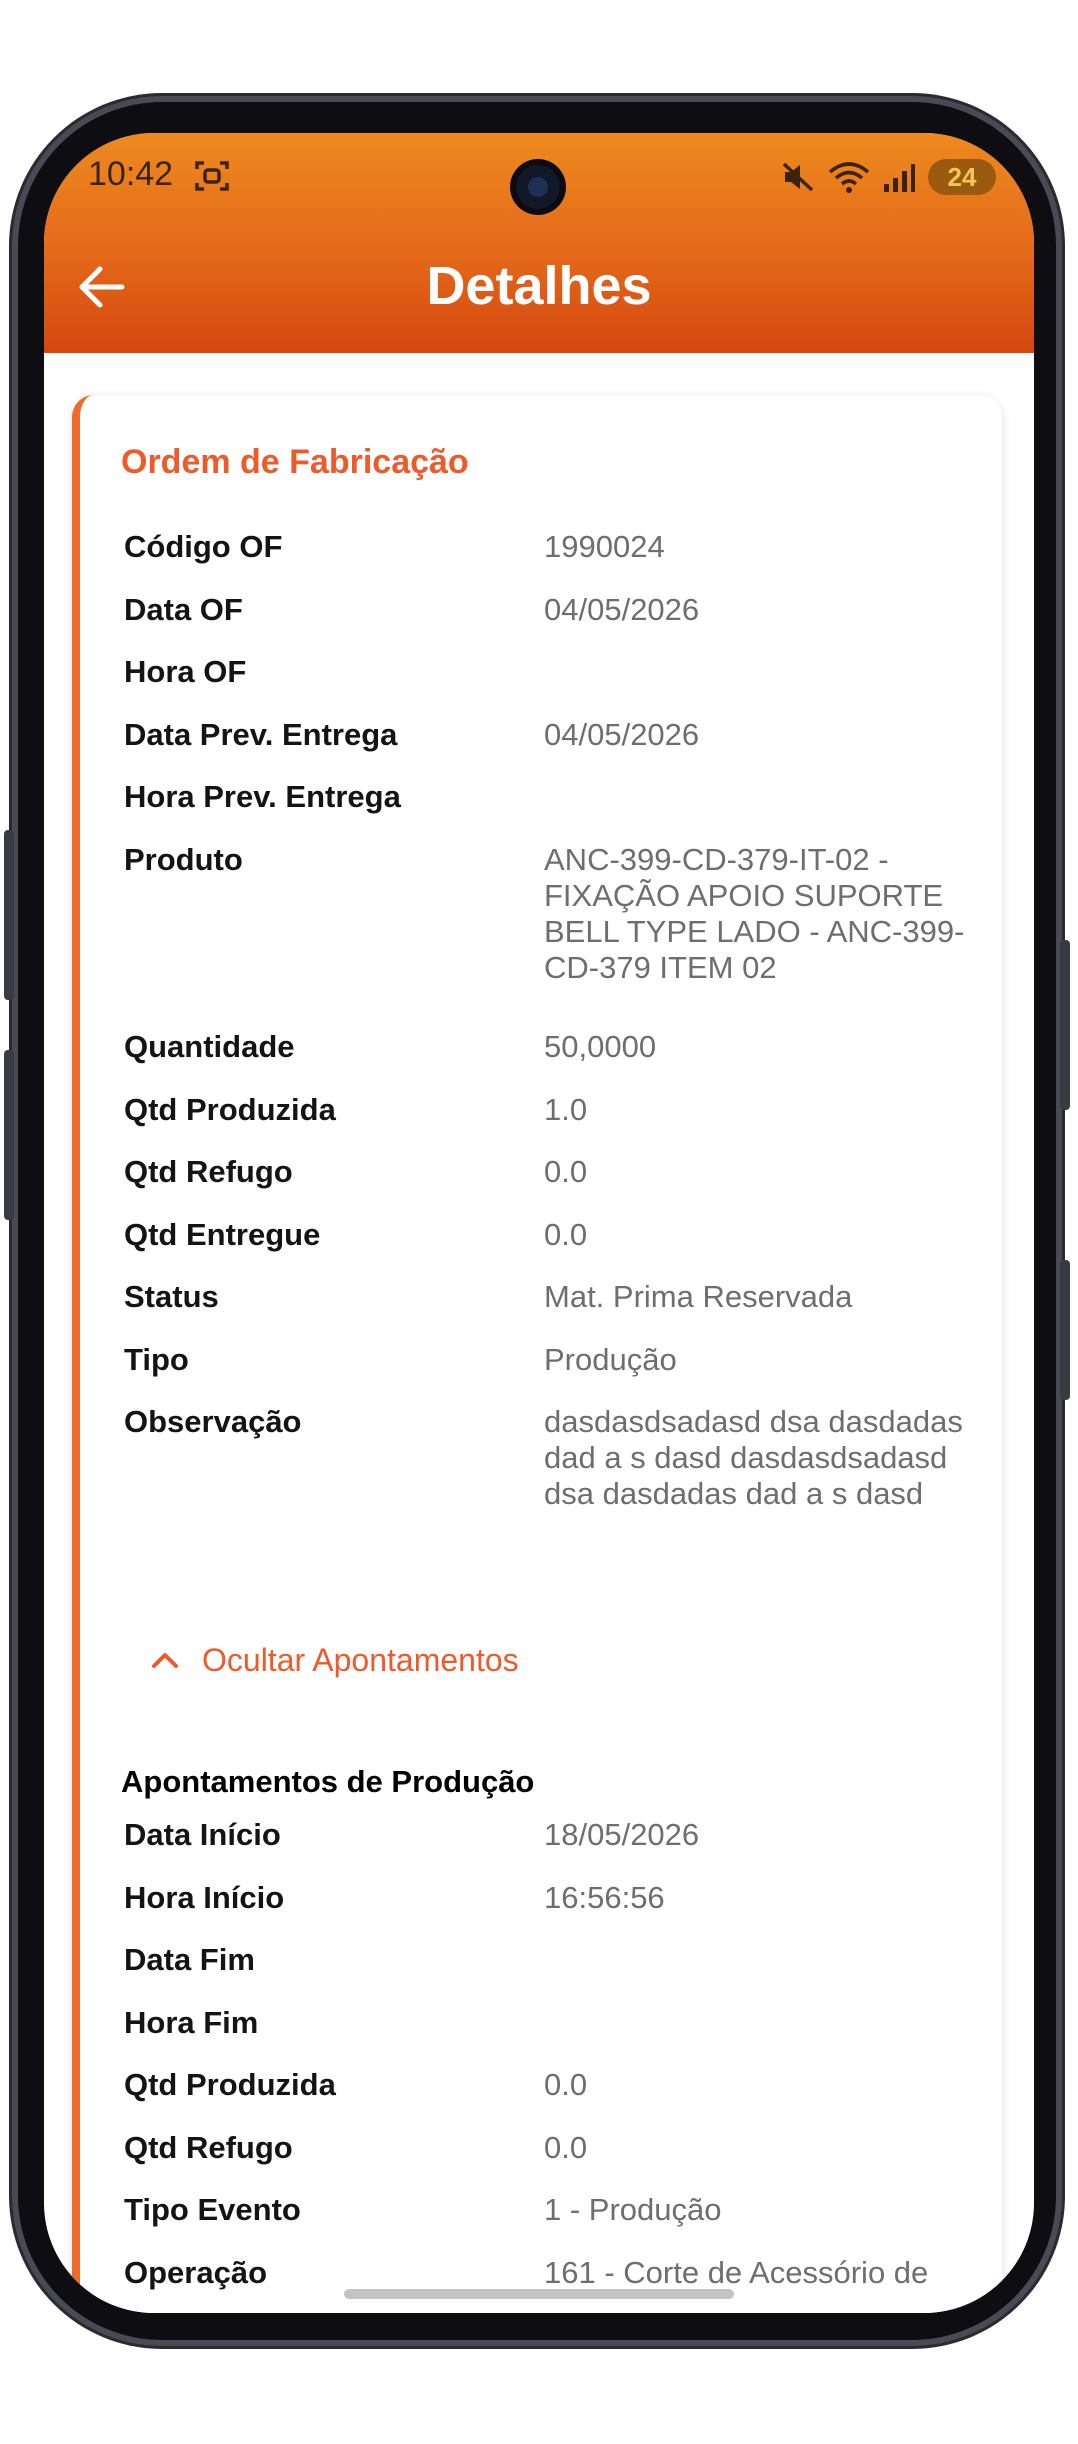 Image resolution: width=1078 pixels, height=2444 pixels. I want to click on power-button, so click(1065, 1025).